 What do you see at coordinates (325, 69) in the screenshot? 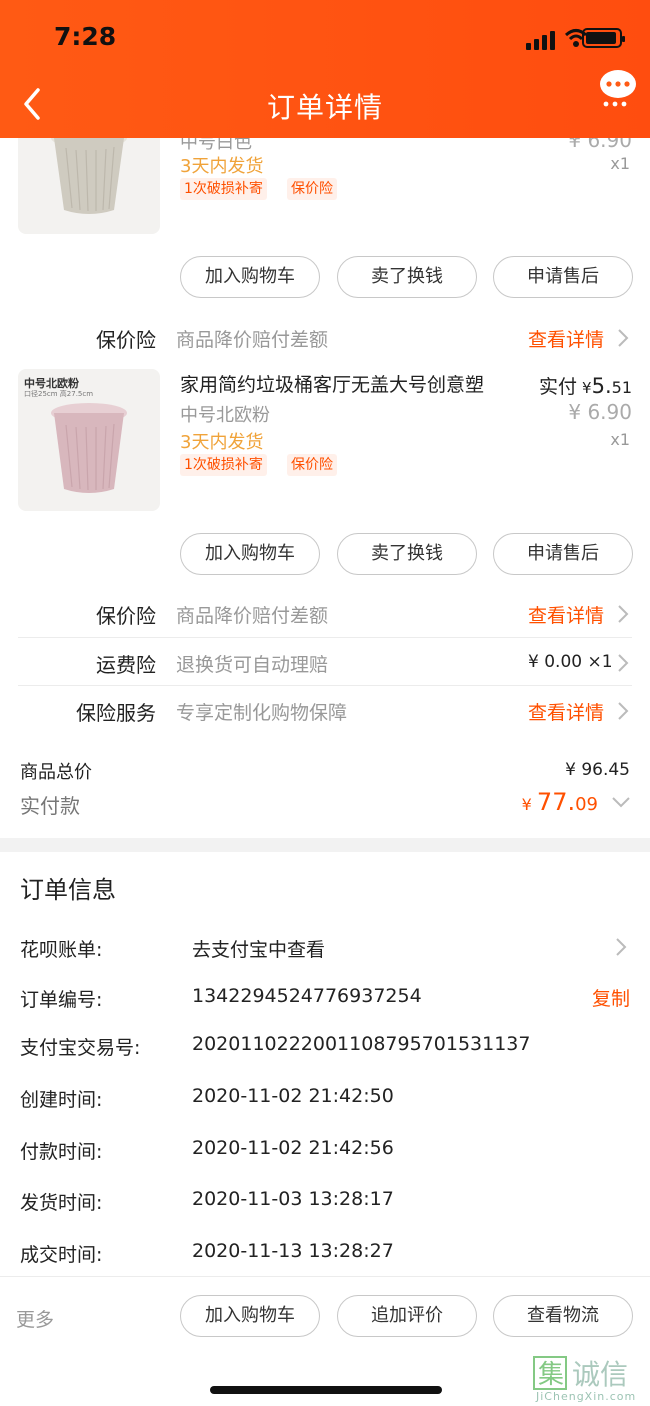
I see `navigation-header: 7:28 订单详情` at bounding box center [325, 69].